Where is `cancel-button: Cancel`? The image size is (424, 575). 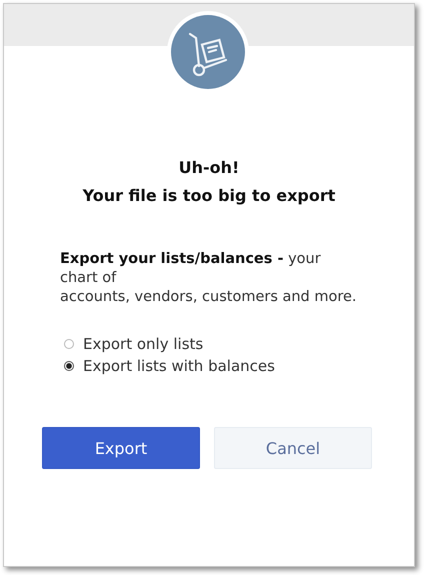 cancel-button: Cancel is located at coordinates (293, 448).